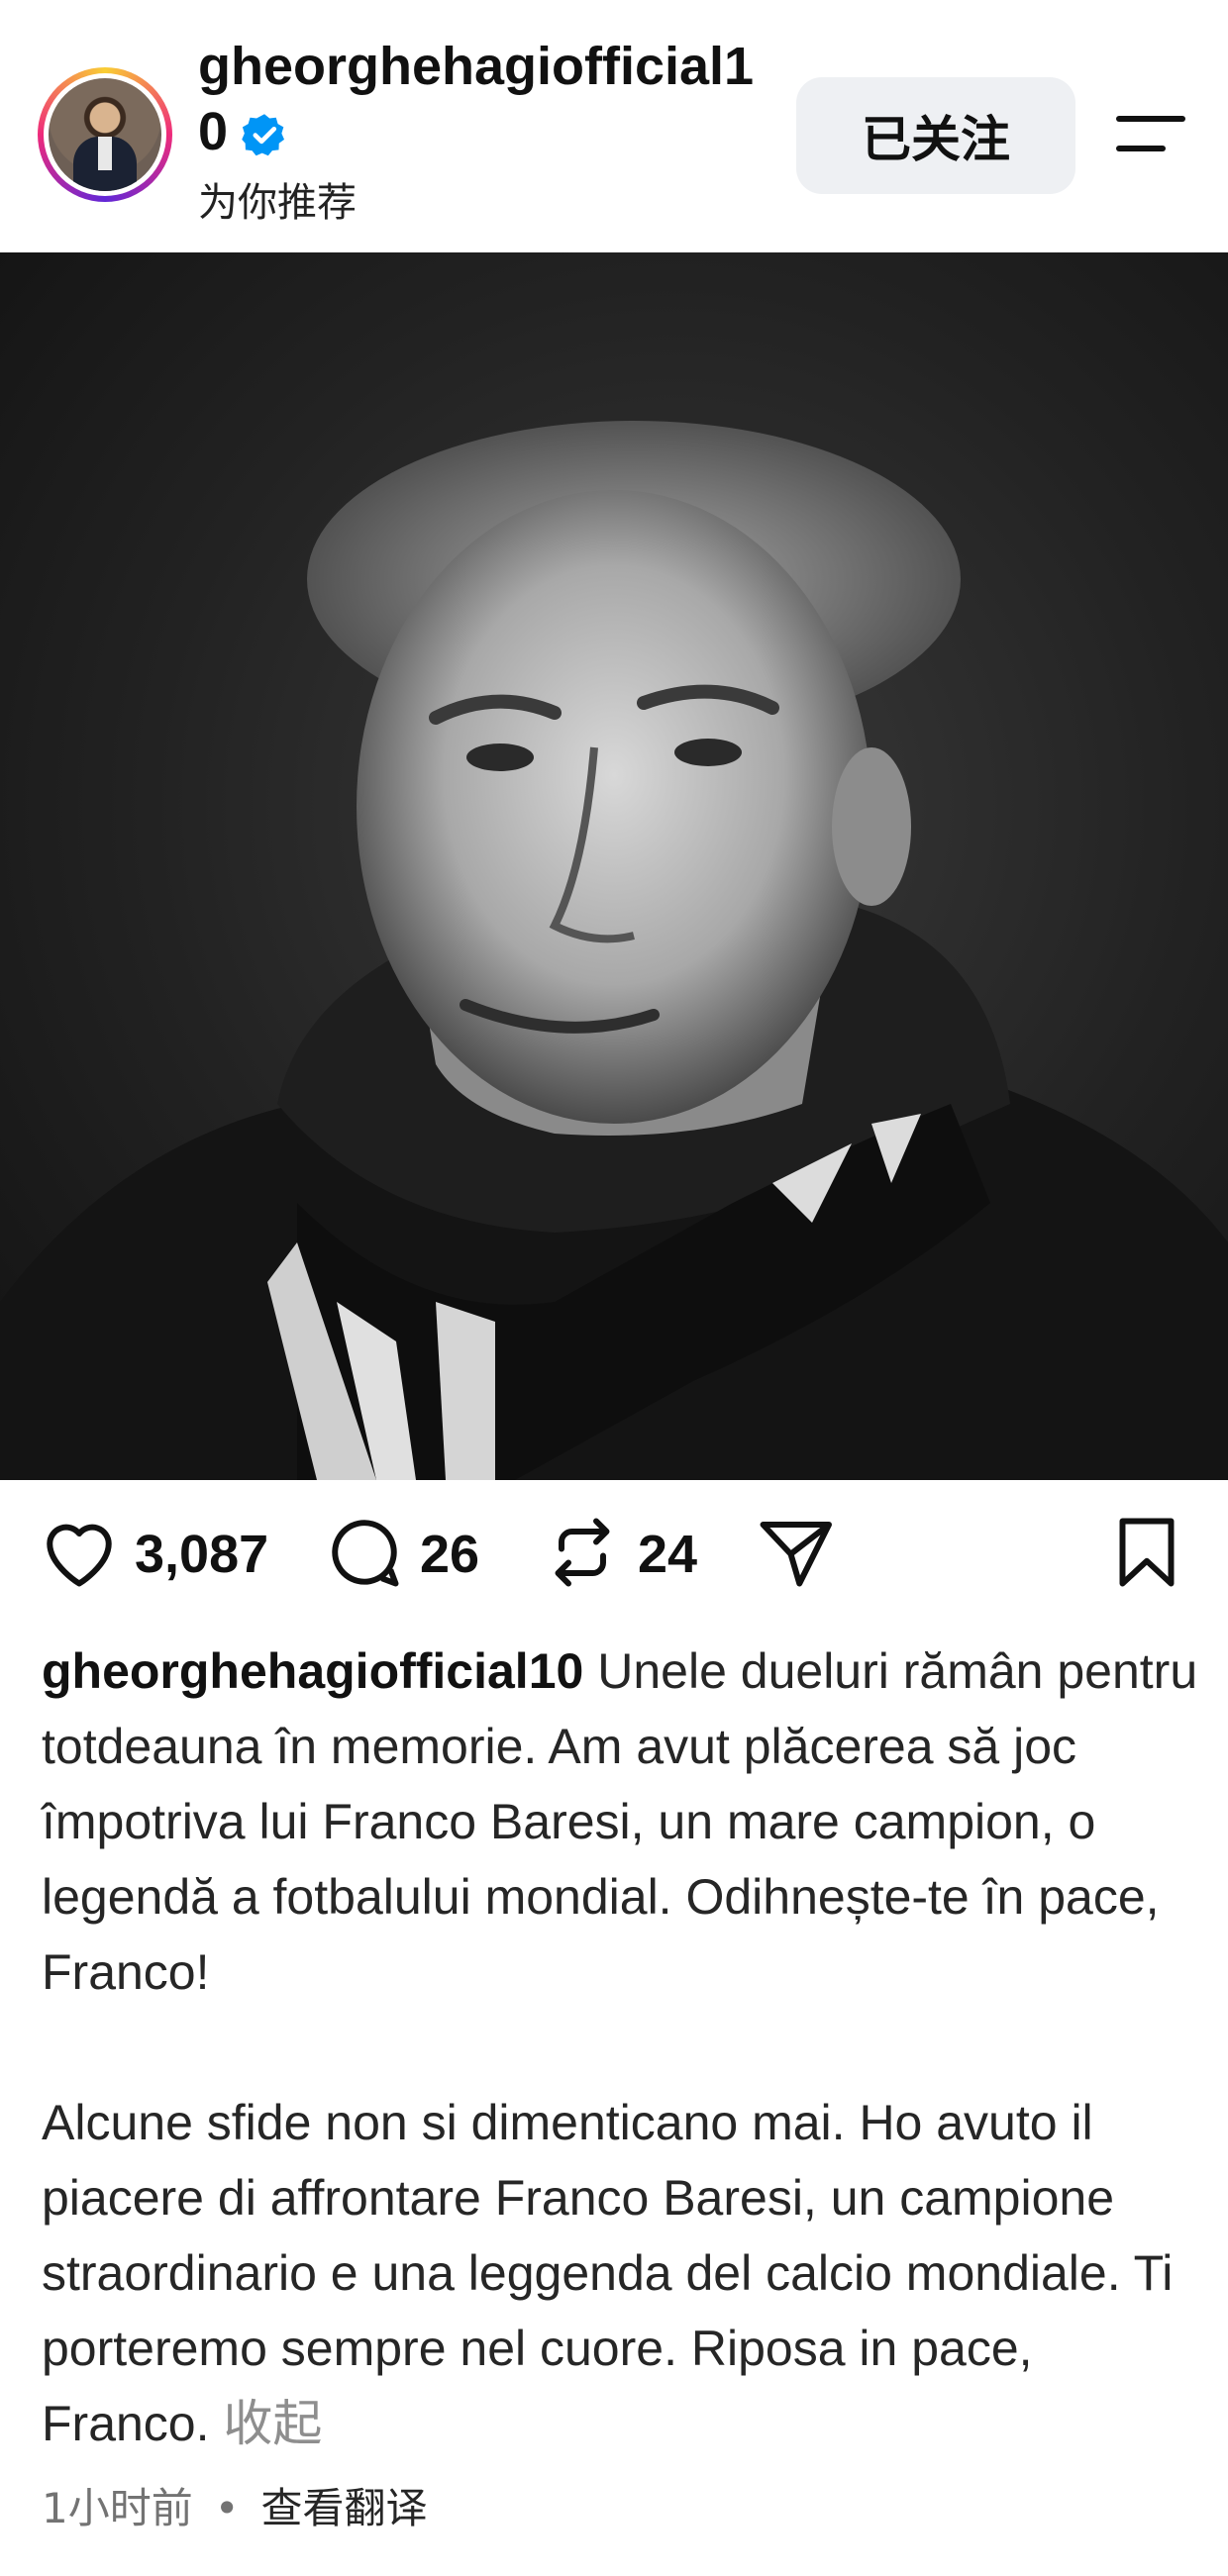 The height and width of the screenshot is (2576, 1228). What do you see at coordinates (345, 2508) in the screenshot?
I see `see-translation-link: 查看翻译` at bounding box center [345, 2508].